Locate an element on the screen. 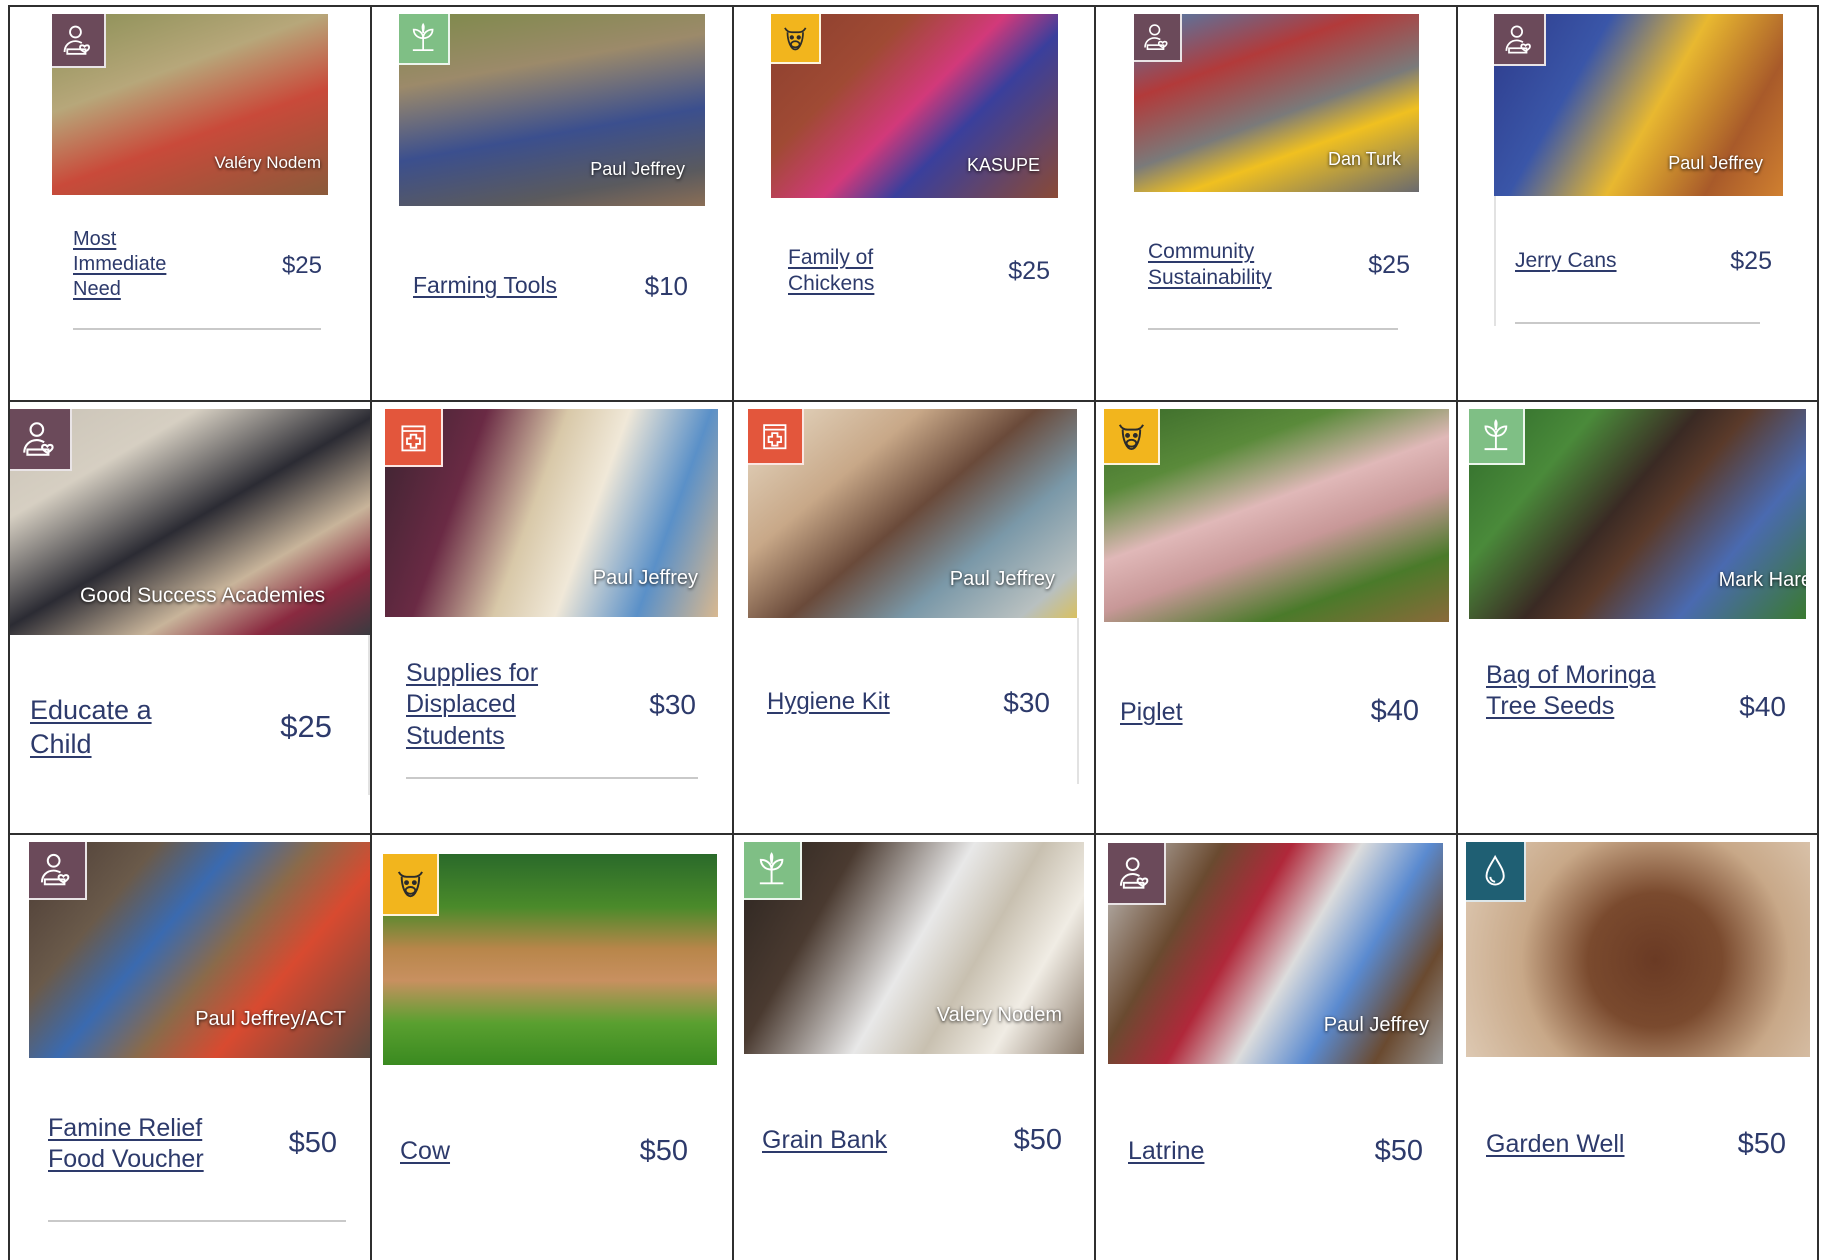 This screenshot has width=1823, height=1260. gift-card: Paul Jeffrey Farming Tools $10 is located at coordinates (552, 203).